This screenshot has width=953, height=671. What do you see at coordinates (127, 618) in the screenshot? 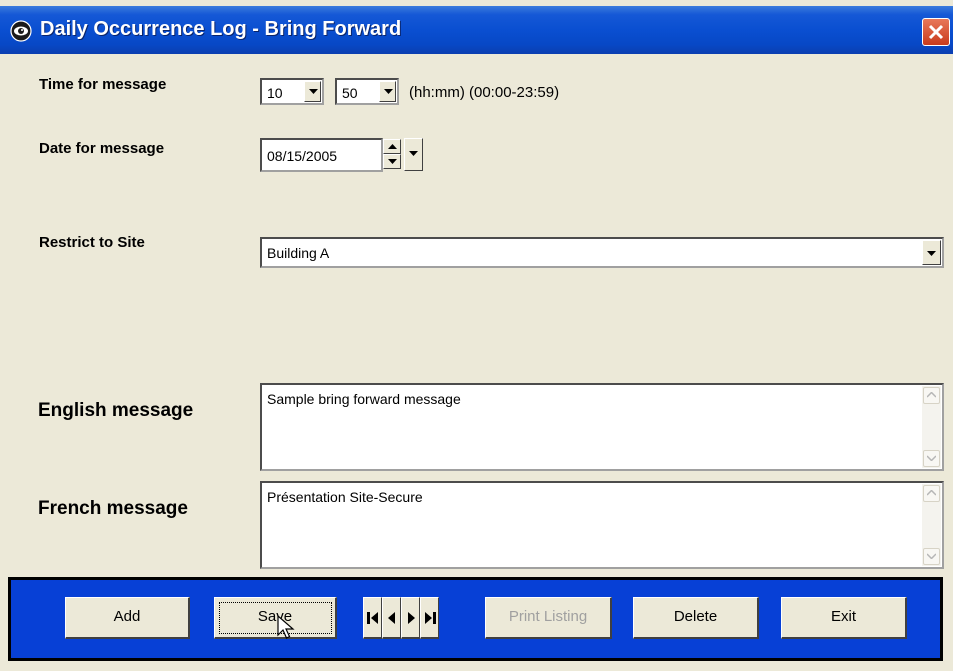
I see `add-button: Add` at bounding box center [127, 618].